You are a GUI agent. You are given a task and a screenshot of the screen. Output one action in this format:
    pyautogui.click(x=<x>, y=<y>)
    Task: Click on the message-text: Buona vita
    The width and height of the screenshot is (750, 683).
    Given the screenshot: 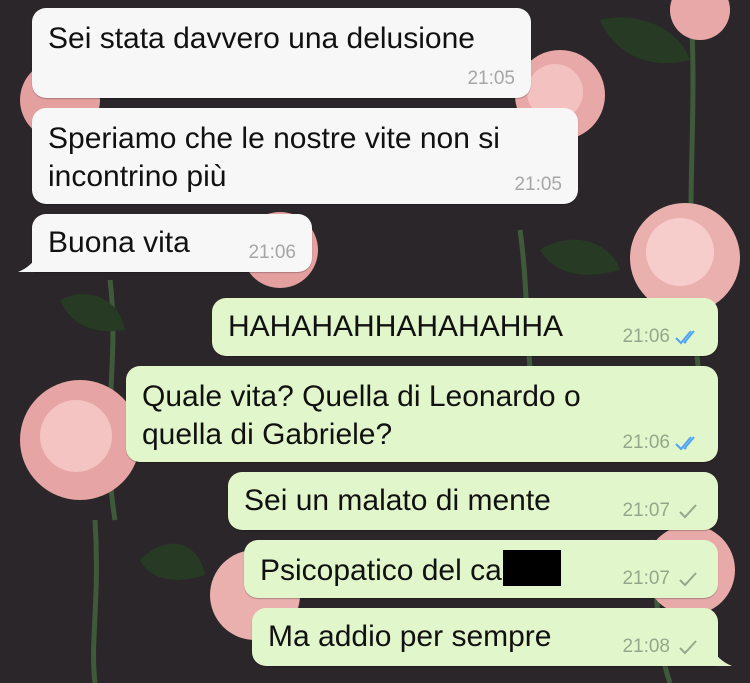 What is the action you would take?
    pyautogui.click(x=119, y=242)
    